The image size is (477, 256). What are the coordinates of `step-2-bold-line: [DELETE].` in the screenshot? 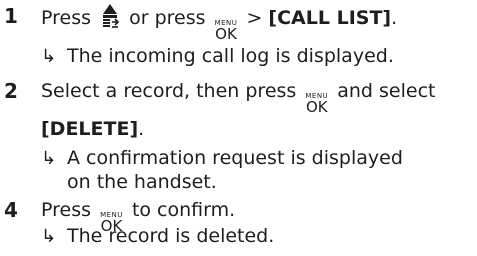 It's located at (92, 129).